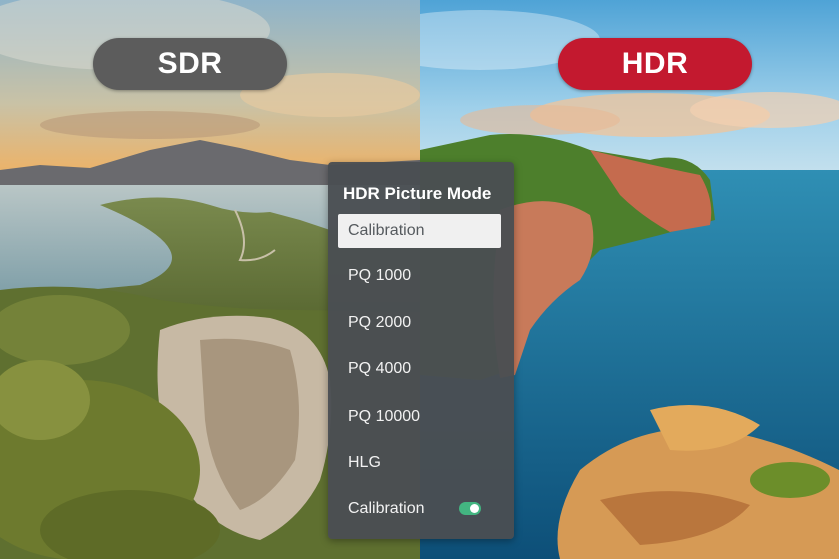  I want to click on calibration-toggle-label: Calibration, so click(386, 508).